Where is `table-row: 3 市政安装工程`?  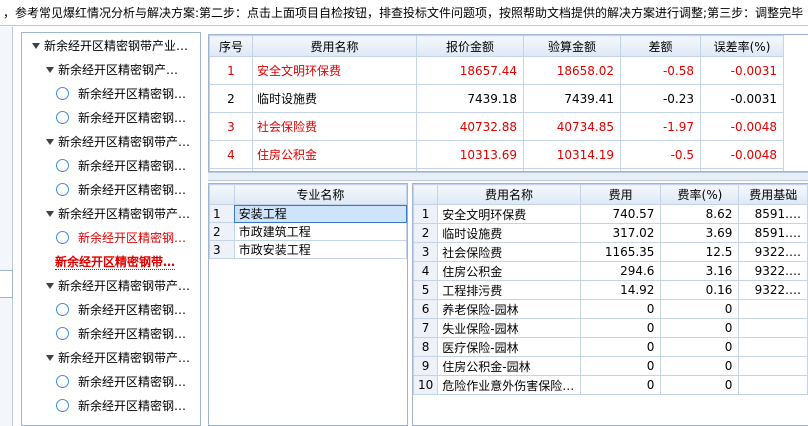 table-row: 3 市政安装工程 is located at coordinates (308, 249).